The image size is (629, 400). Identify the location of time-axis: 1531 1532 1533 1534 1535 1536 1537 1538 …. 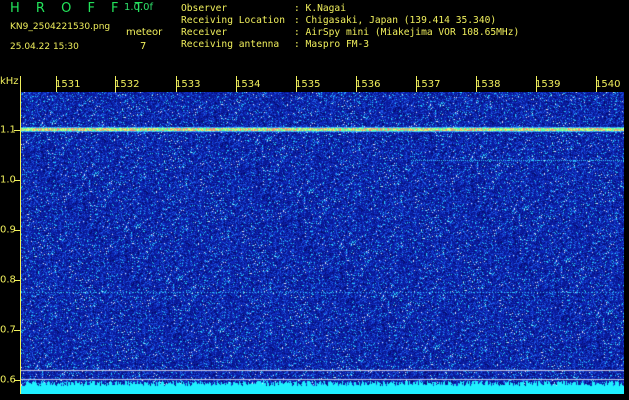
(321, 84).